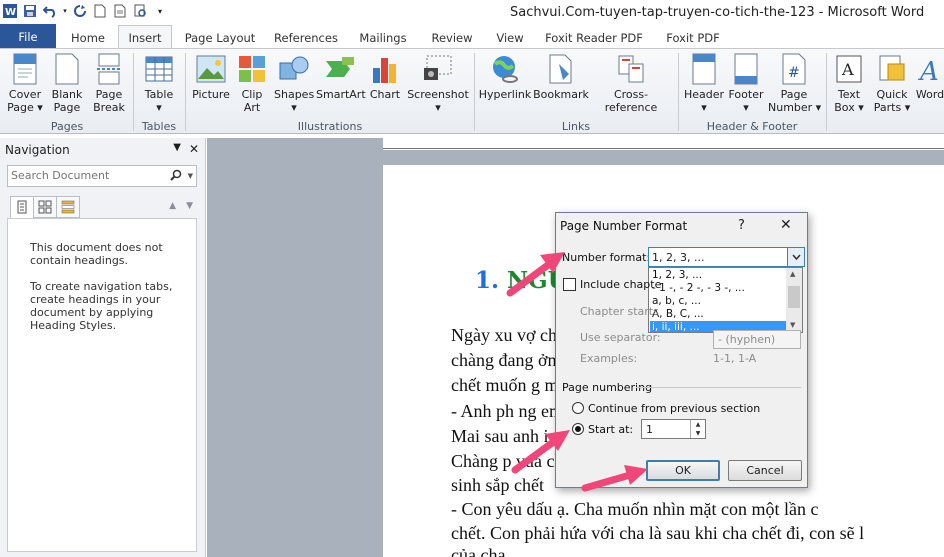 The width and height of the screenshot is (944, 557). I want to click on page-break-button: Page Break, so click(109, 83).